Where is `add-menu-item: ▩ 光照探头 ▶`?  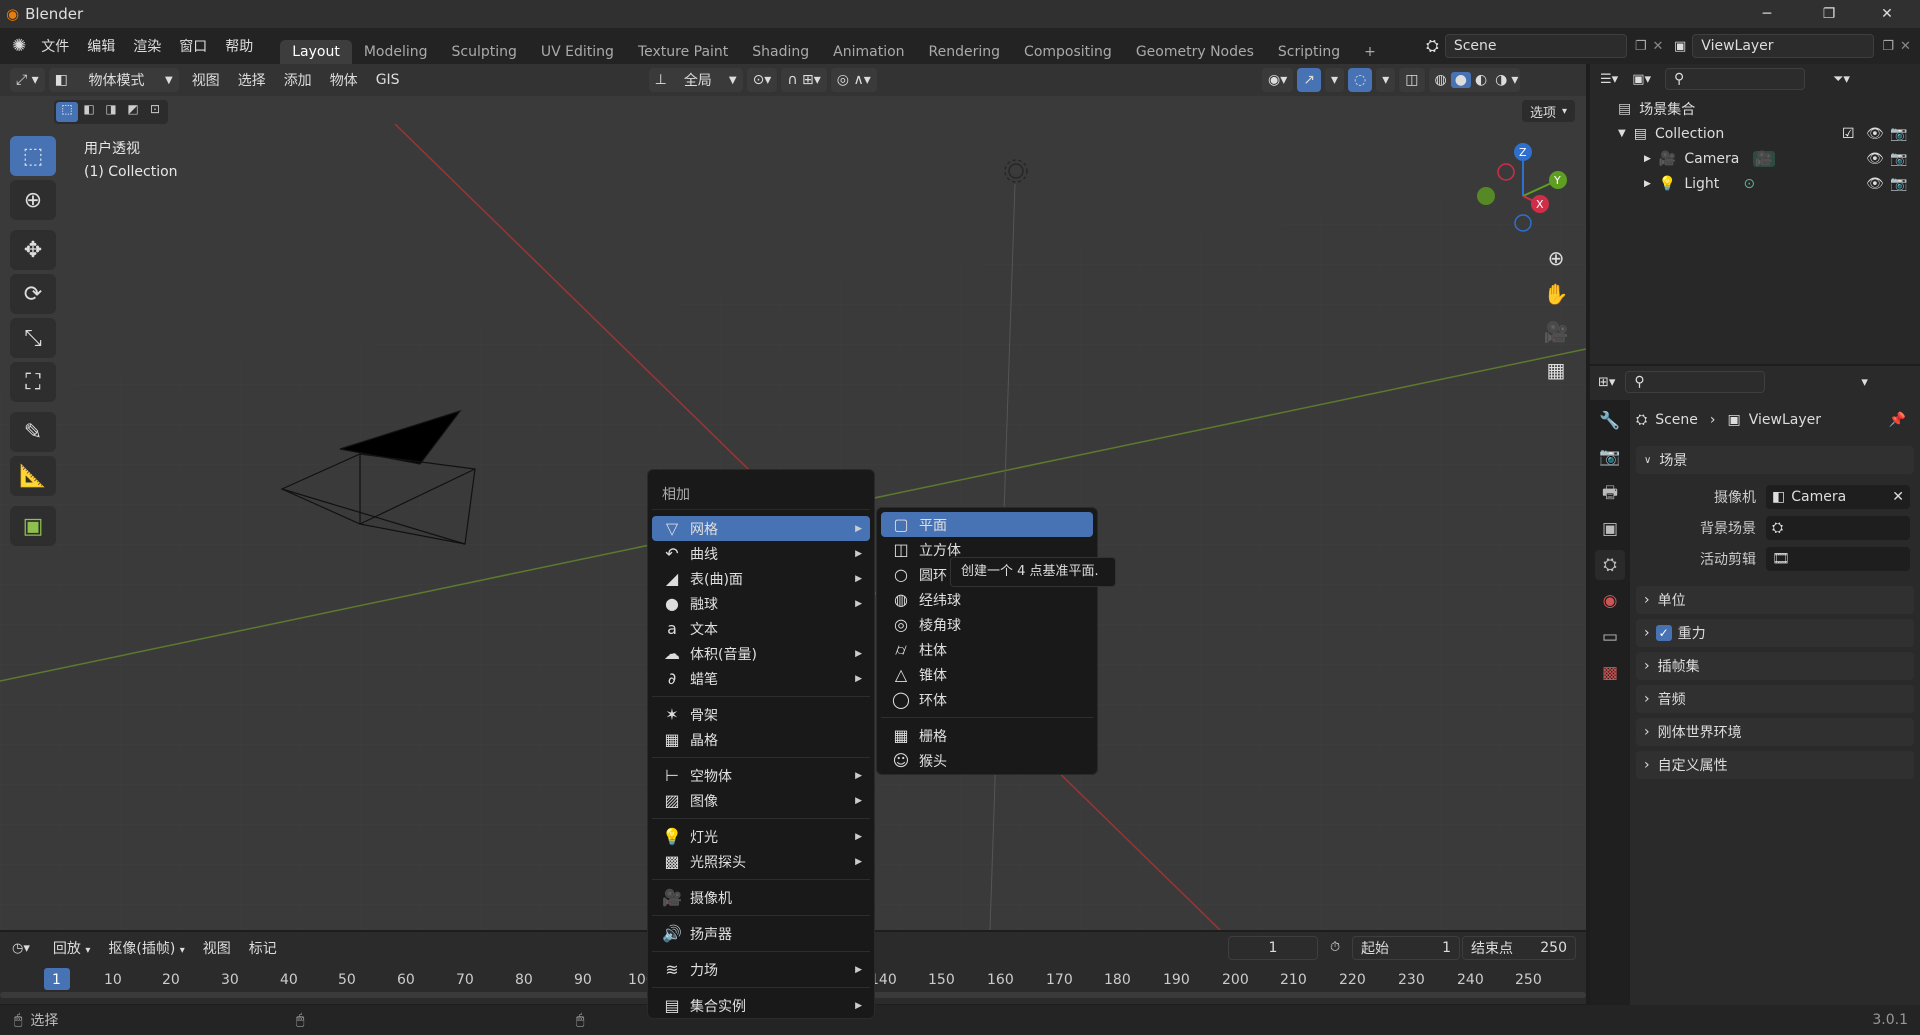
add-menu-item: ▩ 光照探头 ▶ is located at coordinates (761, 861).